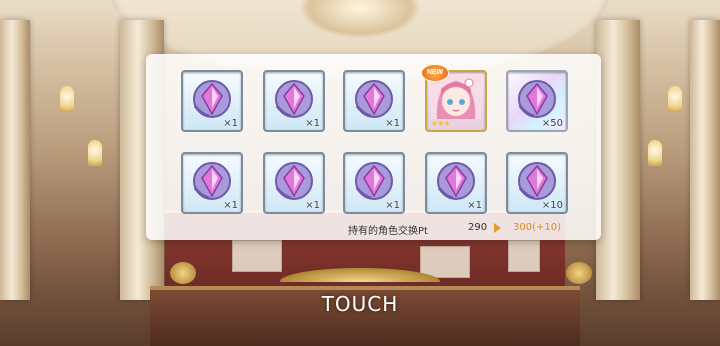 This screenshot has height=346, width=720. Describe the element at coordinates (15, 160) in the screenshot. I see `pillar-left-outer` at that location.